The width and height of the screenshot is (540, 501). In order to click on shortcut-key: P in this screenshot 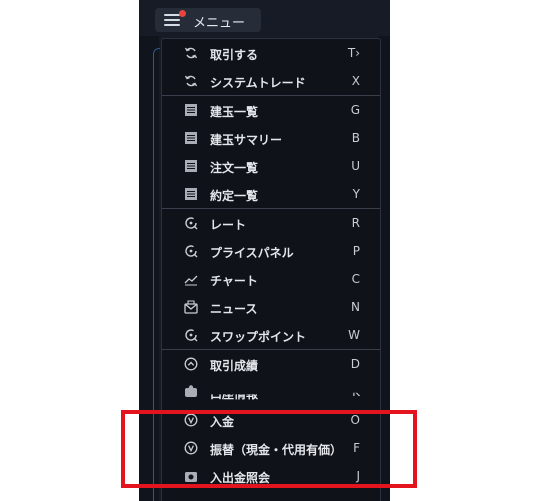, I will do `click(356, 251)`.